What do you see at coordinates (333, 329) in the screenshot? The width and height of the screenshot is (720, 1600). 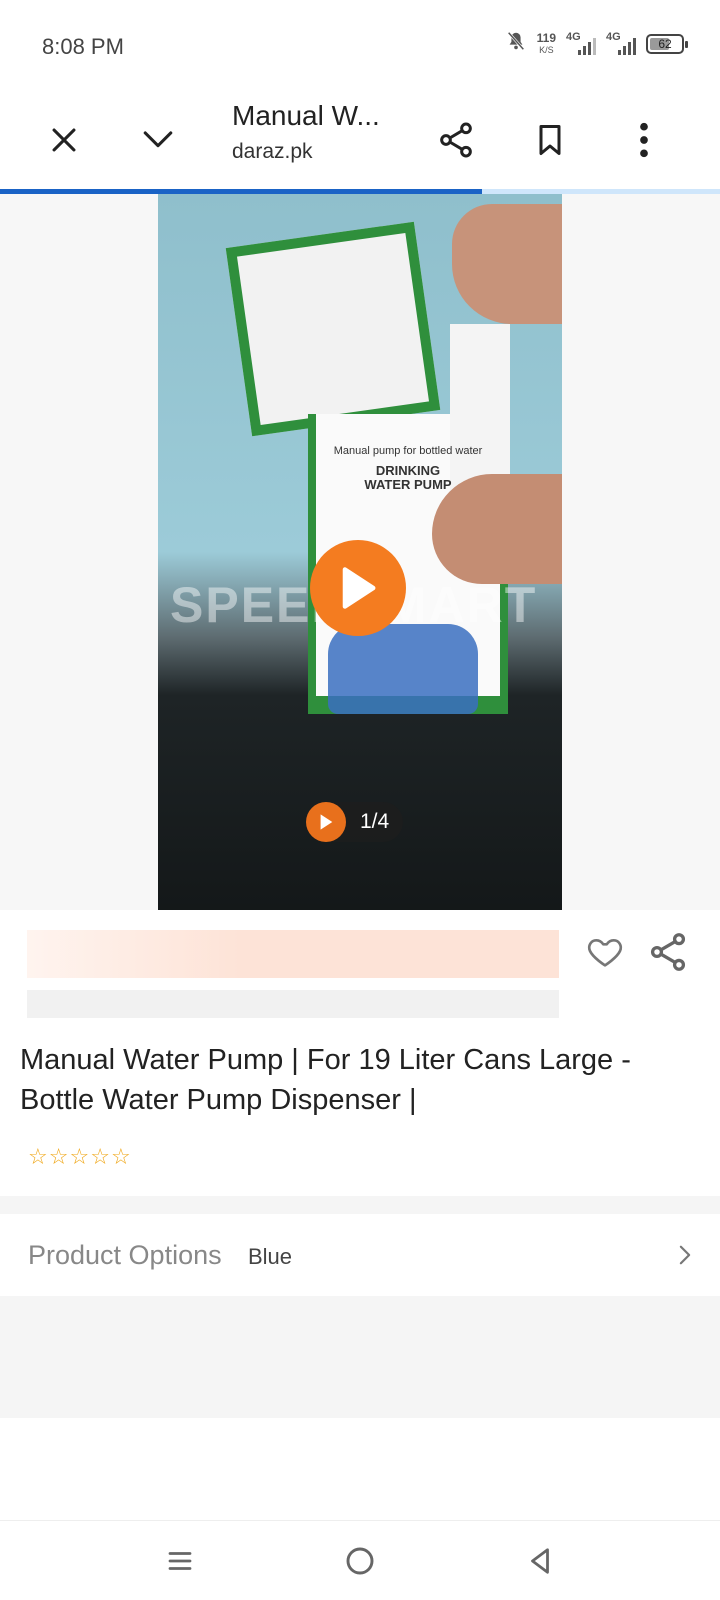 I see `box-lid-shape` at bounding box center [333, 329].